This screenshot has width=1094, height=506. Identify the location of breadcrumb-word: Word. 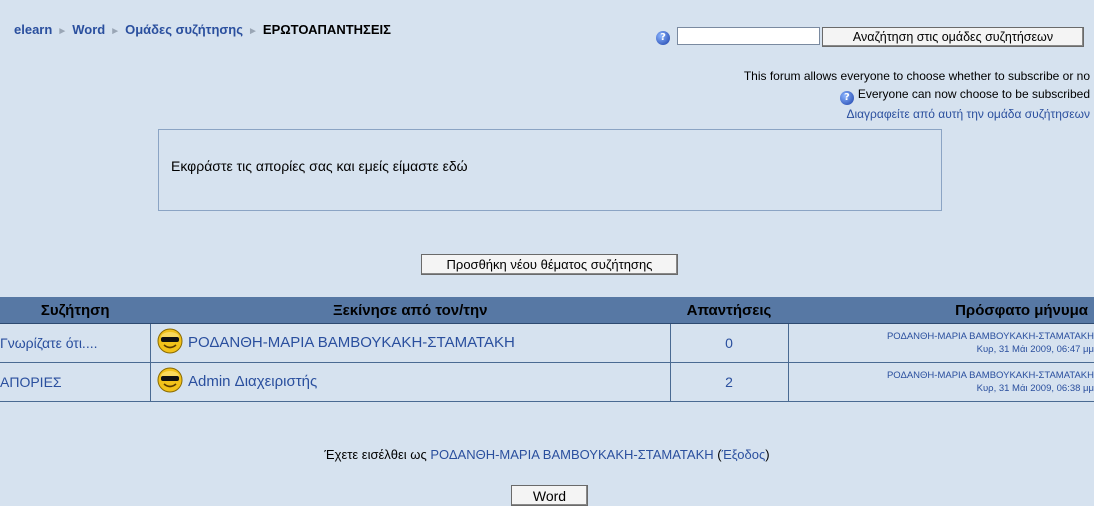
(88, 29).